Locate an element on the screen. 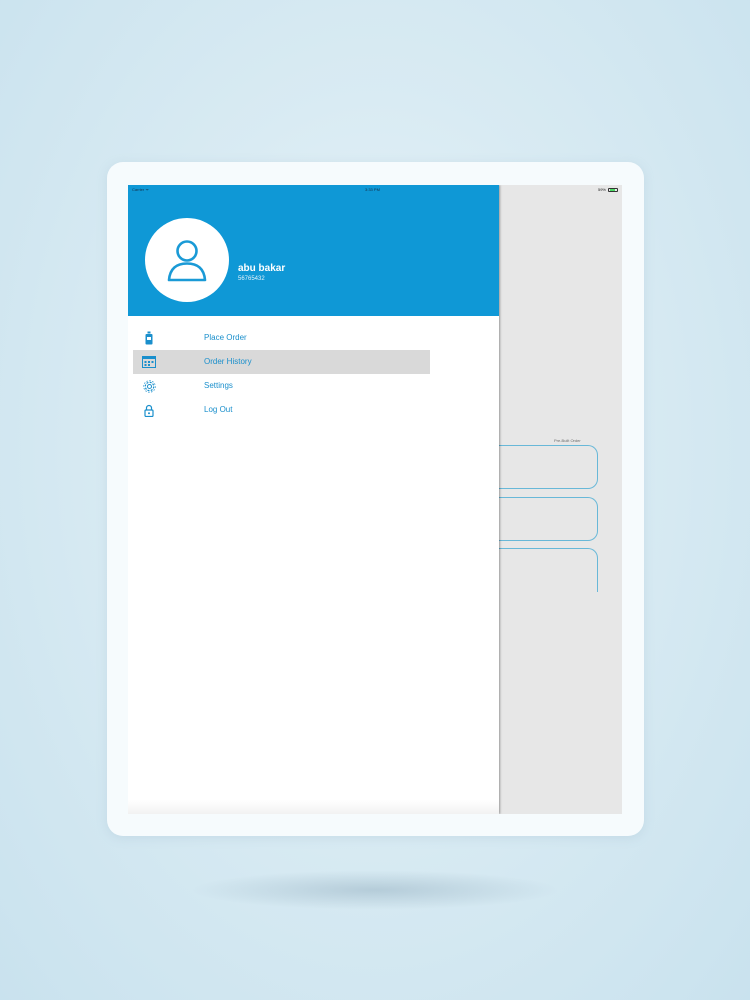  water-bottle-icon is located at coordinates (149, 338).